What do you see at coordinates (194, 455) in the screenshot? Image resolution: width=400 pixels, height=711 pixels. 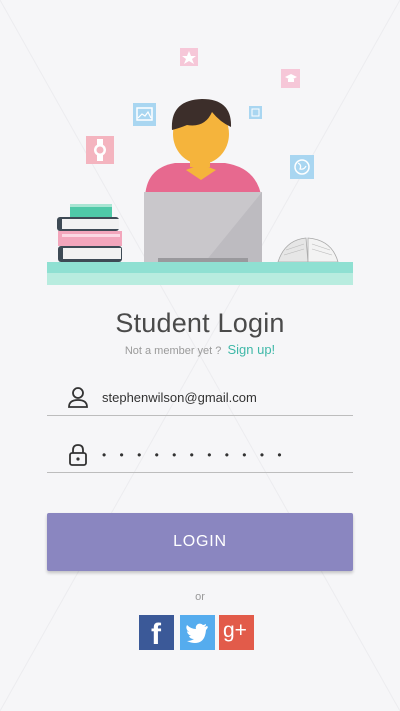 I see `password-value: • • • • • • • • • • •` at bounding box center [194, 455].